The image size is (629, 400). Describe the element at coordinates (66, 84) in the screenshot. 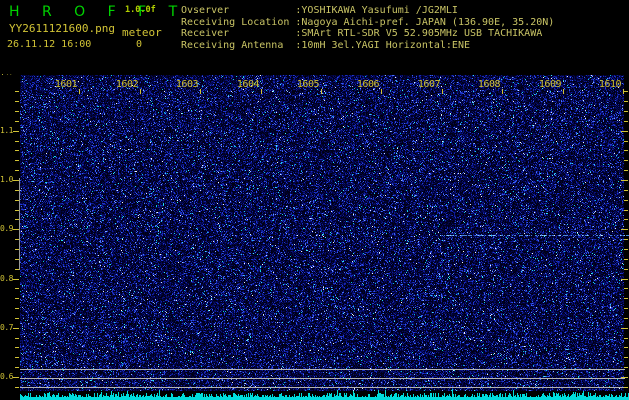

I see `time-tick-label-1601: 1601` at that location.